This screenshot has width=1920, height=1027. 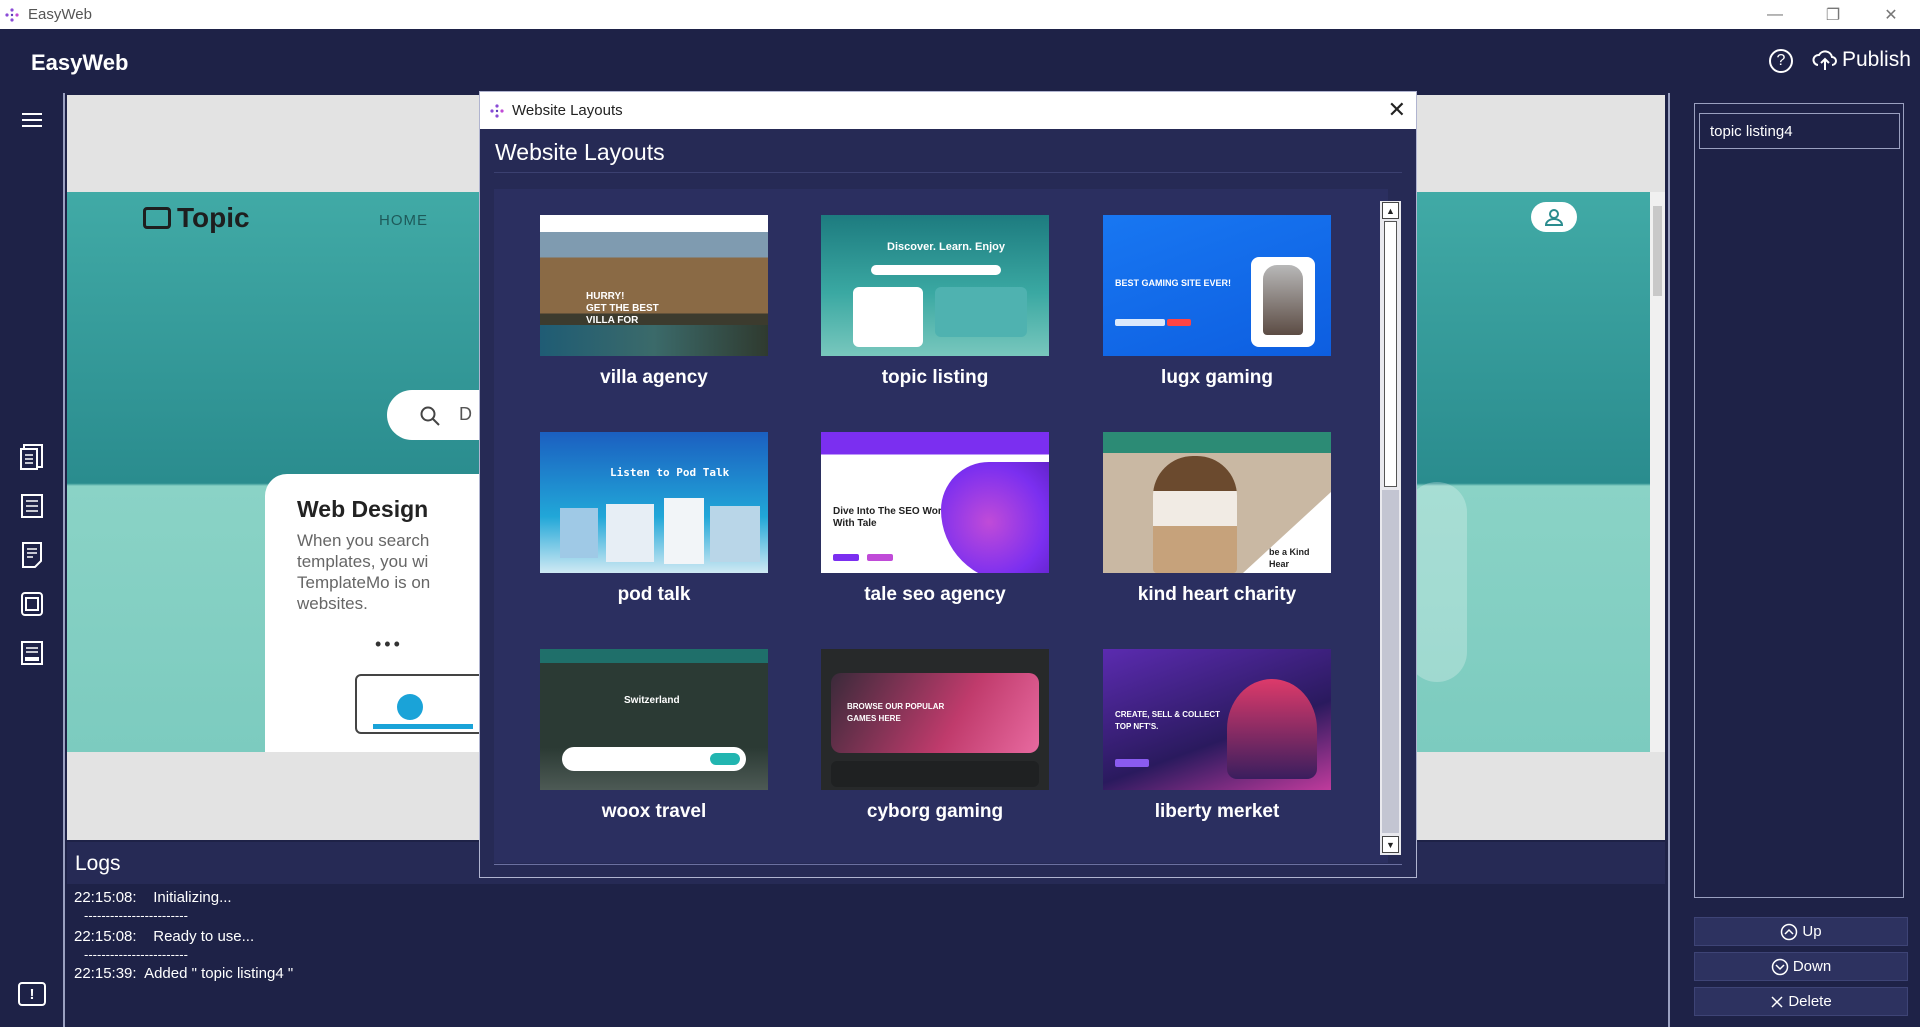 I want to click on layout-tile-woox-travel: Switzerland woox travel, so click(x=654, y=736).